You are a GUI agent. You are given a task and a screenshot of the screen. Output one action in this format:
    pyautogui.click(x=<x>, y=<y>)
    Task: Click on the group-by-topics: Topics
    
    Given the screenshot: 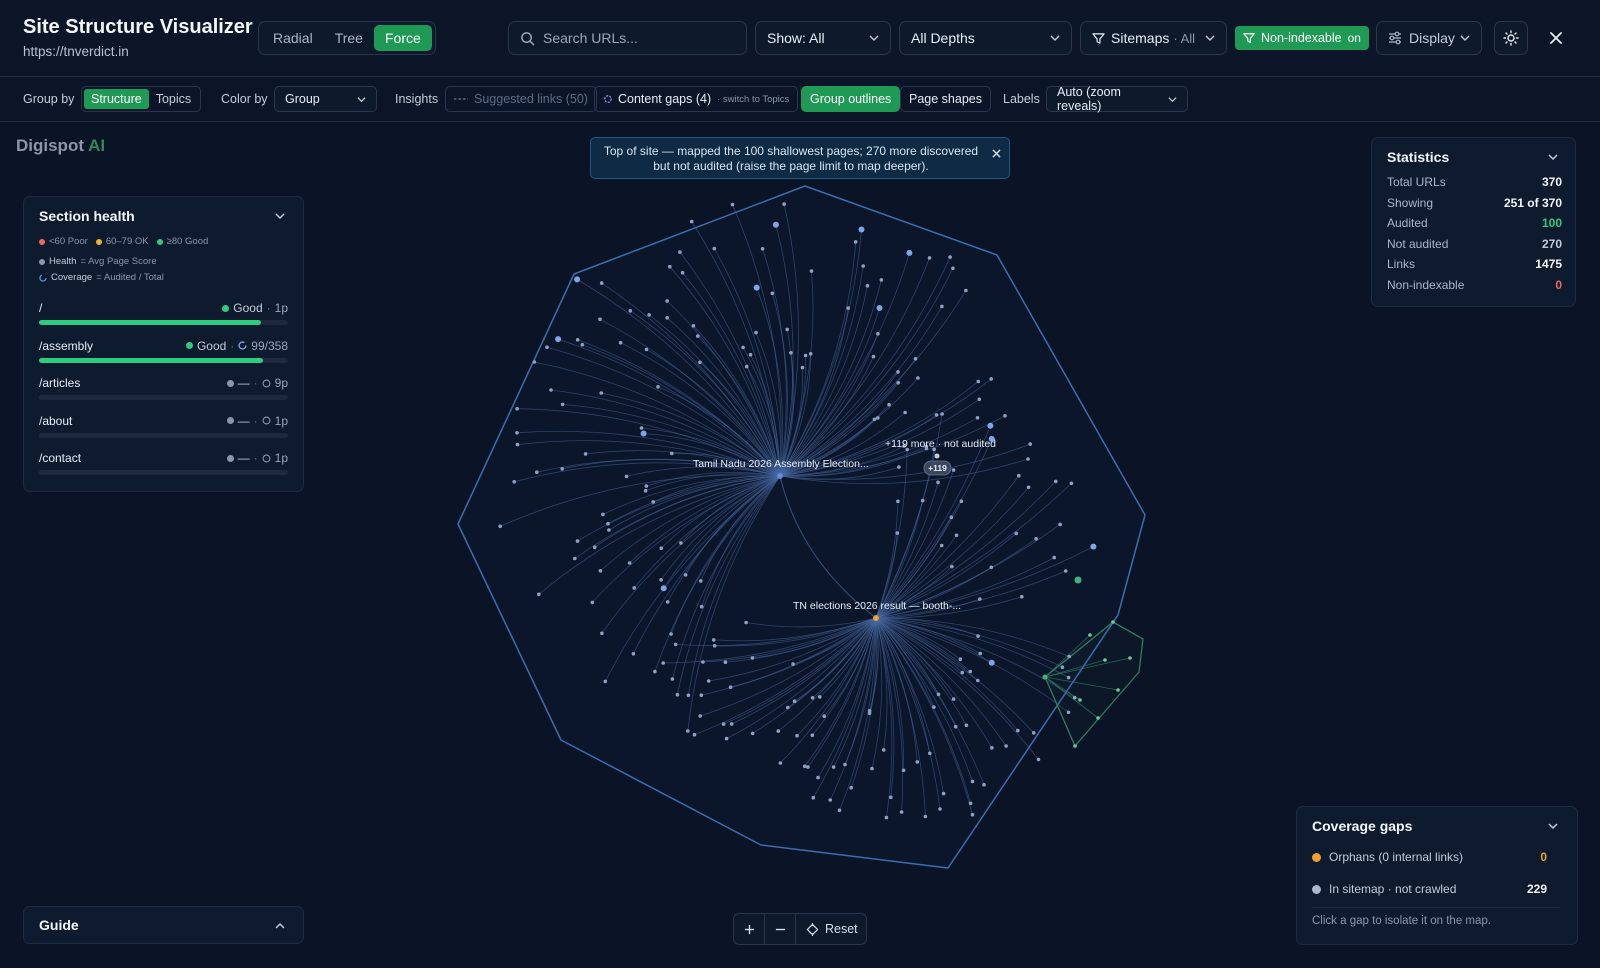 What is the action you would take?
    pyautogui.click(x=173, y=99)
    